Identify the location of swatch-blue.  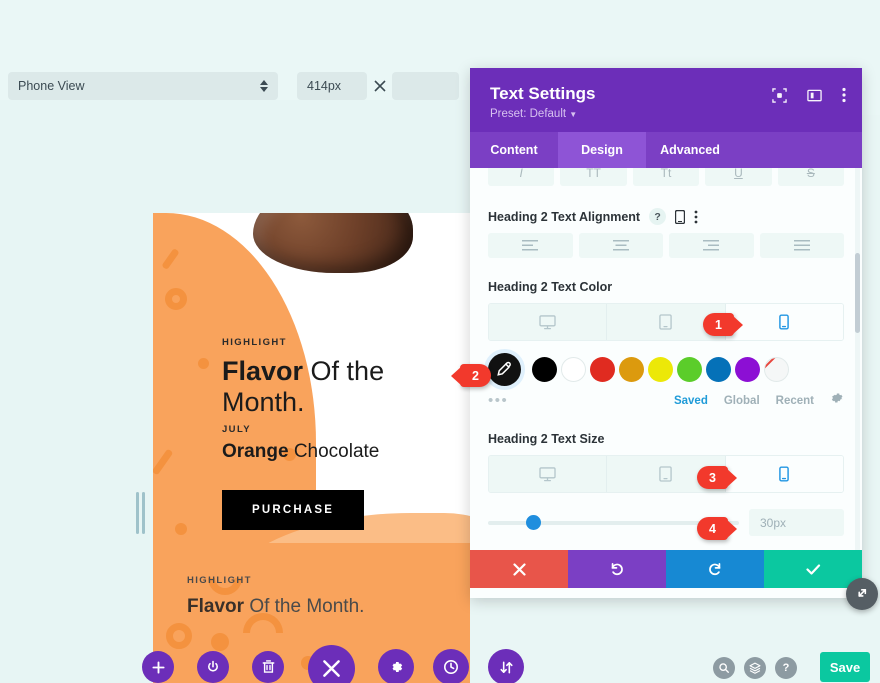
(718, 369).